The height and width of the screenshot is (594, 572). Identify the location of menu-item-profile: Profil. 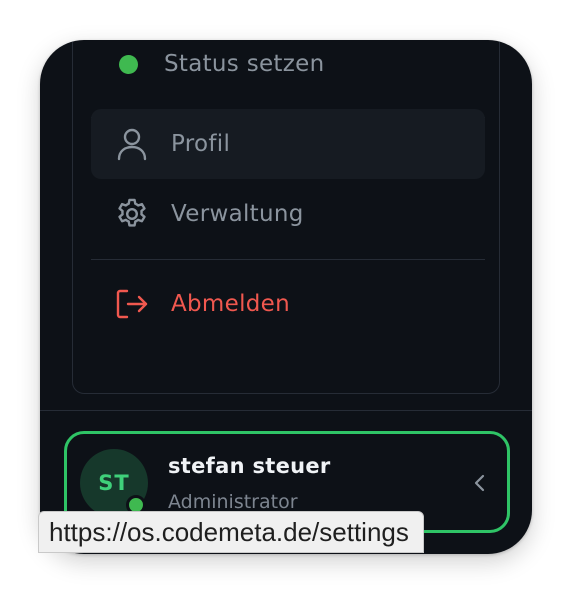
(288, 144).